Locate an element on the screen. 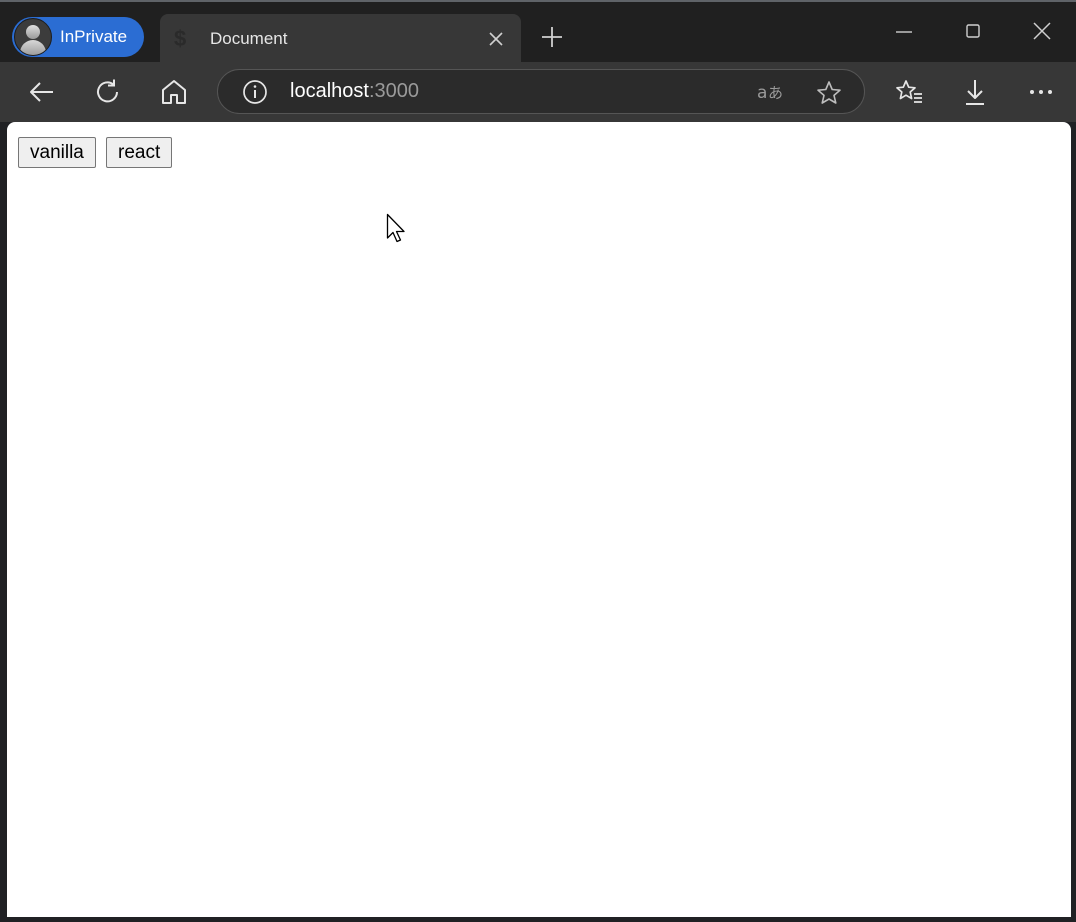 Image resolution: width=1076 pixels, height=922 pixels. home-button is located at coordinates (174, 92).